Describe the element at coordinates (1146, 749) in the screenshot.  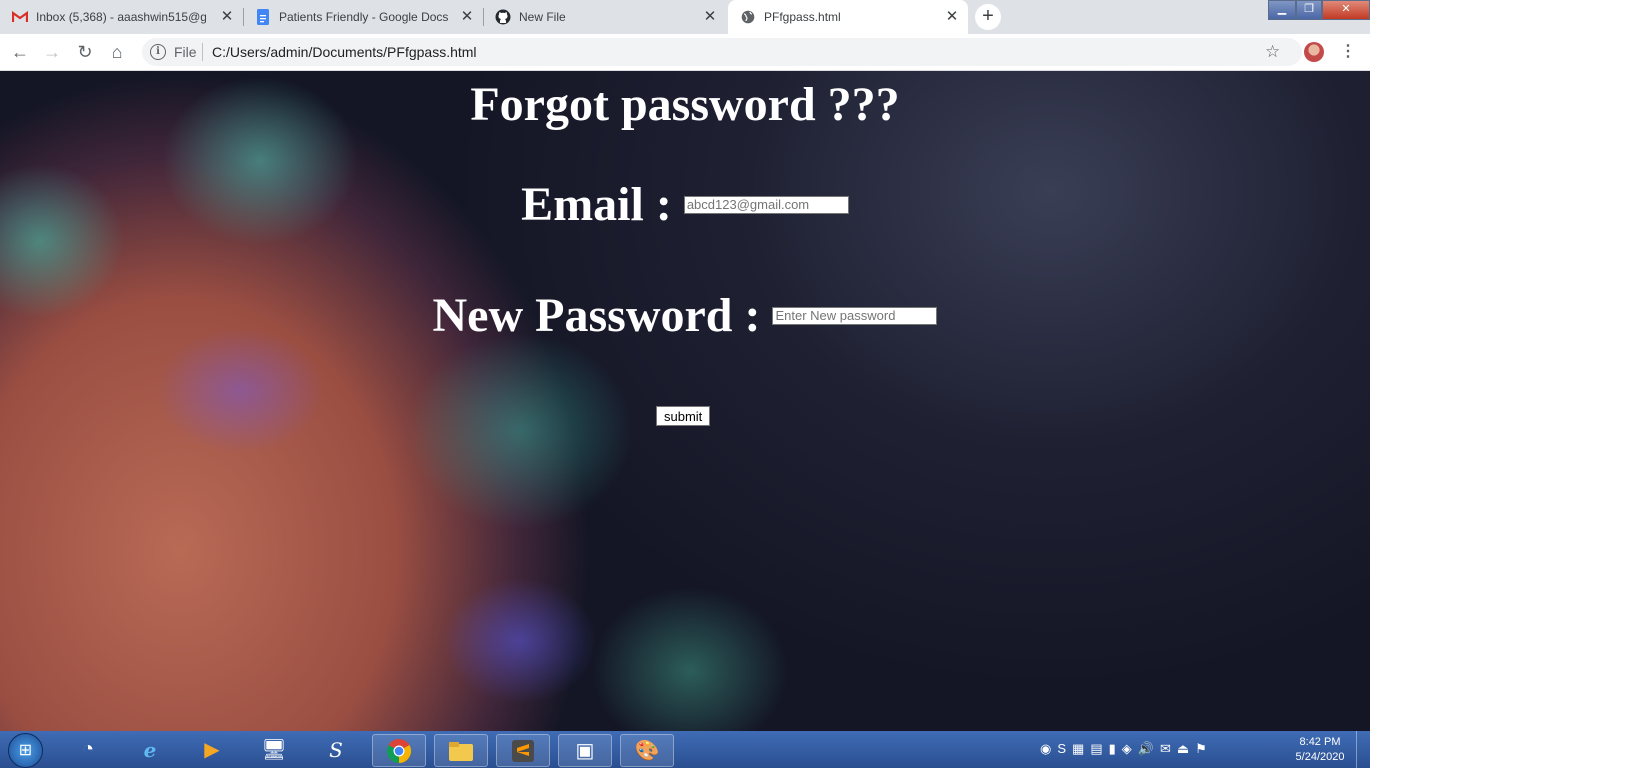
I see `volume-icon: 🔊` at that location.